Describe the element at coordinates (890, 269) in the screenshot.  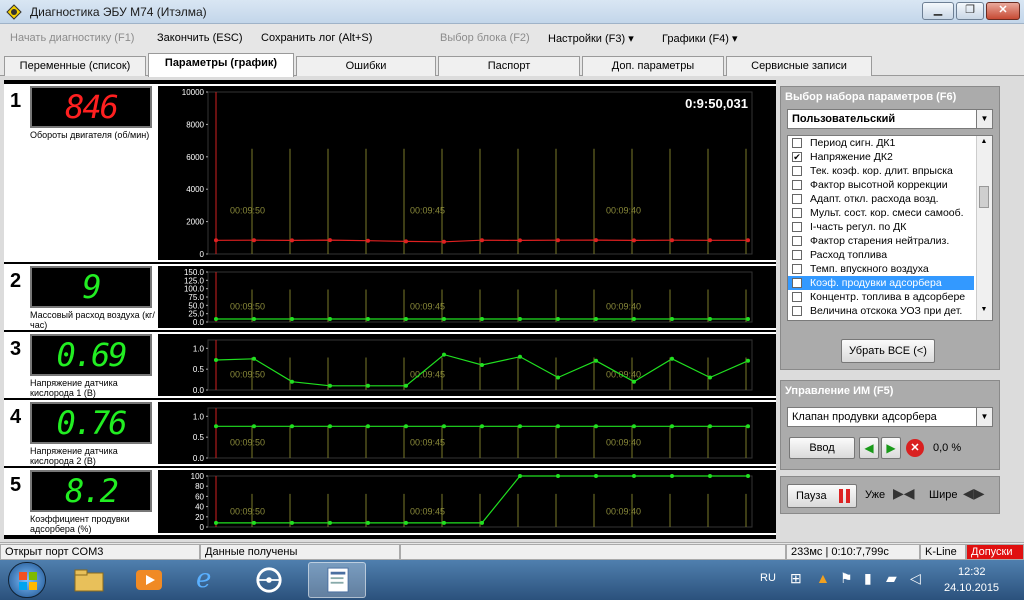
I see `param-list-item: Темп. впускного воздуха` at that location.